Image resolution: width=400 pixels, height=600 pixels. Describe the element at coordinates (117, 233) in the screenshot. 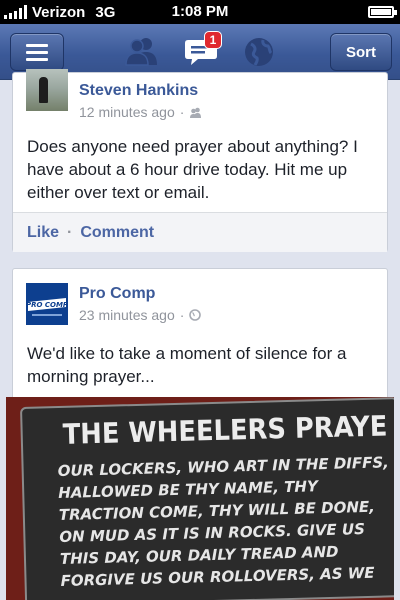

I see `comment-button: Comment` at that location.